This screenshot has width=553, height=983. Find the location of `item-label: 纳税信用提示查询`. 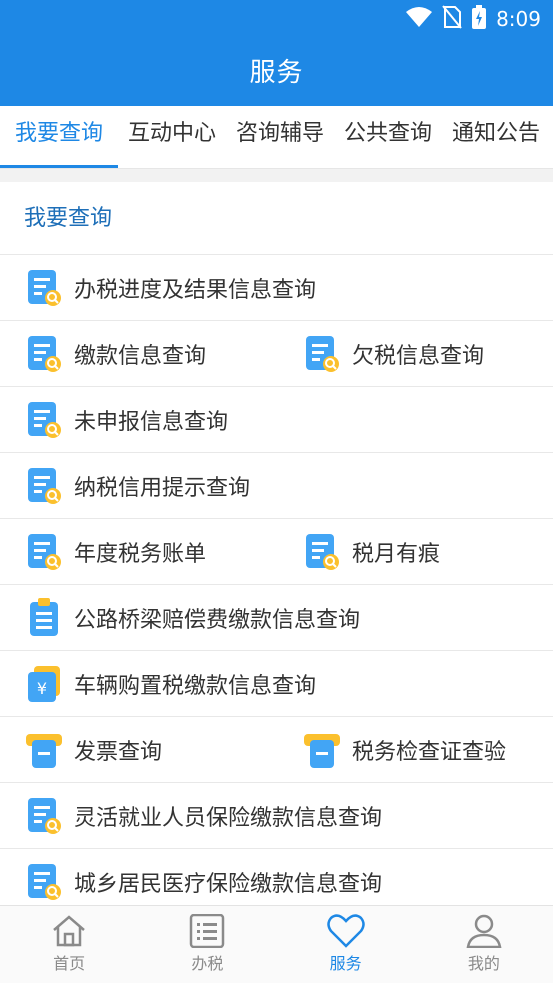

item-label: 纳税信用提示查询 is located at coordinates (162, 488).